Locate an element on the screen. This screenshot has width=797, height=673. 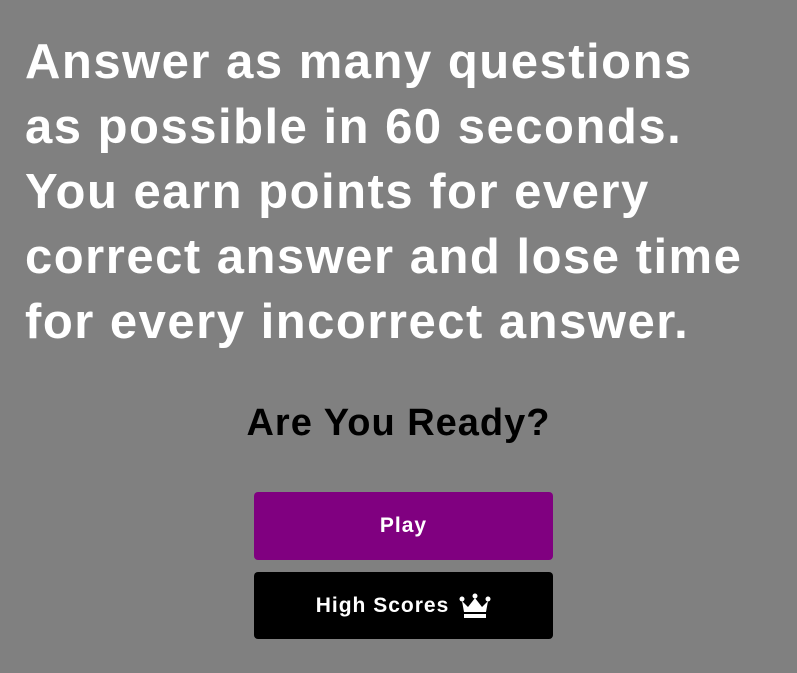
high-scores-label: High Scores is located at coordinates (382, 605).